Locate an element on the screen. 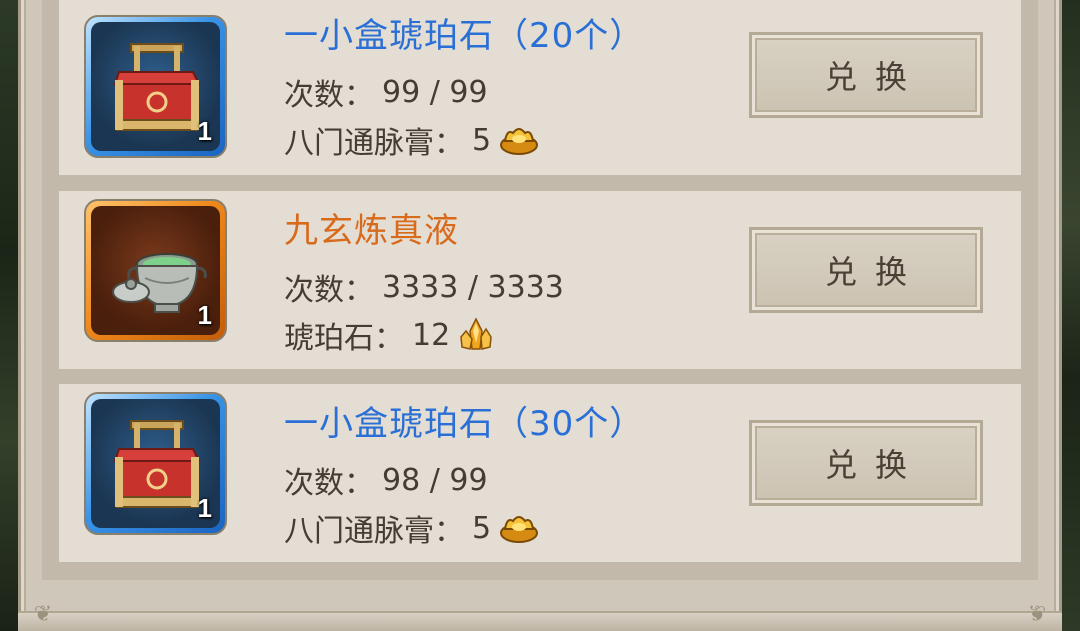 The height and width of the screenshot is (631, 1080). count-value: 99 / 99 is located at coordinates (435, 92).